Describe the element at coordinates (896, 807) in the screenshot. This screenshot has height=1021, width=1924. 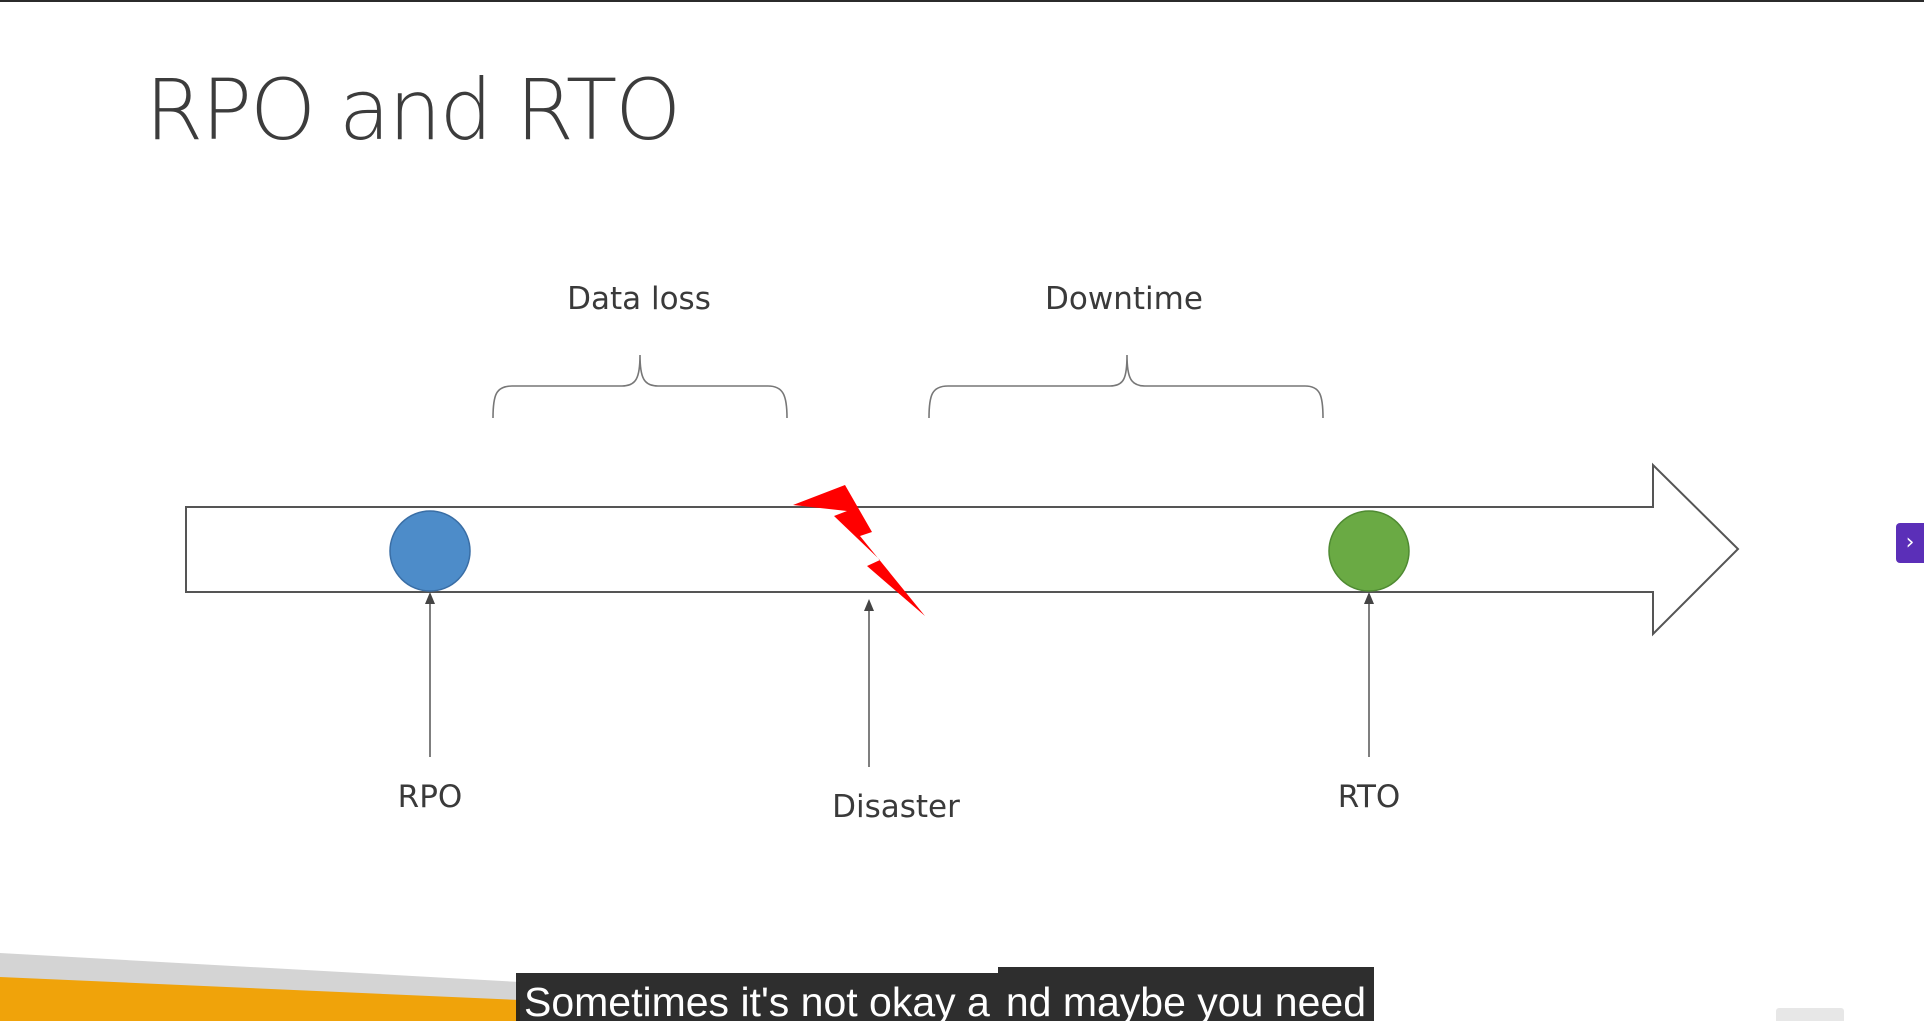
I see `disaster-label: Disaster` at that location.